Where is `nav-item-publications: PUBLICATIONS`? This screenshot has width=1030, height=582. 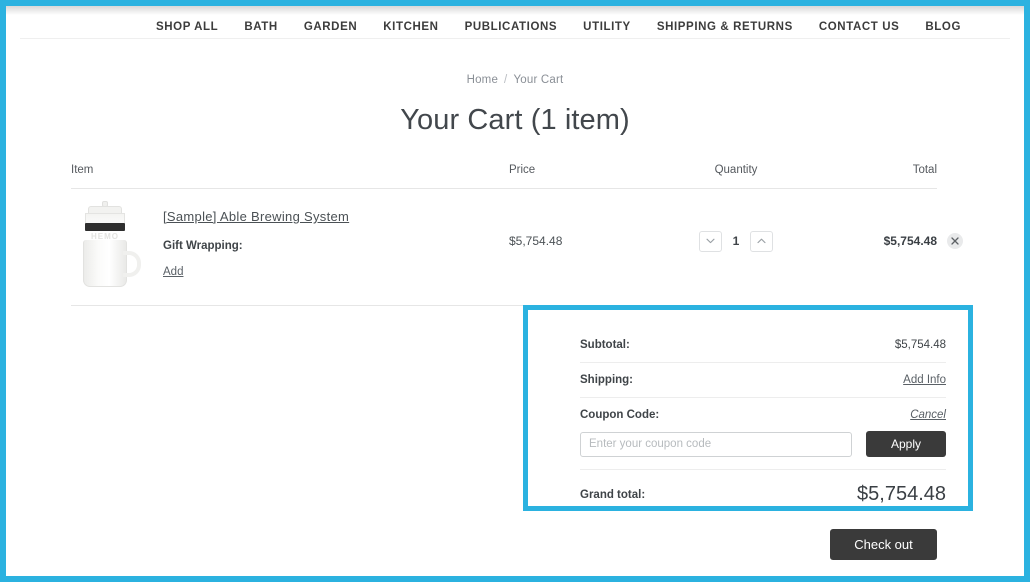
nav-item-publications: PUBLICATIONS is located at coordinates (511, 27).